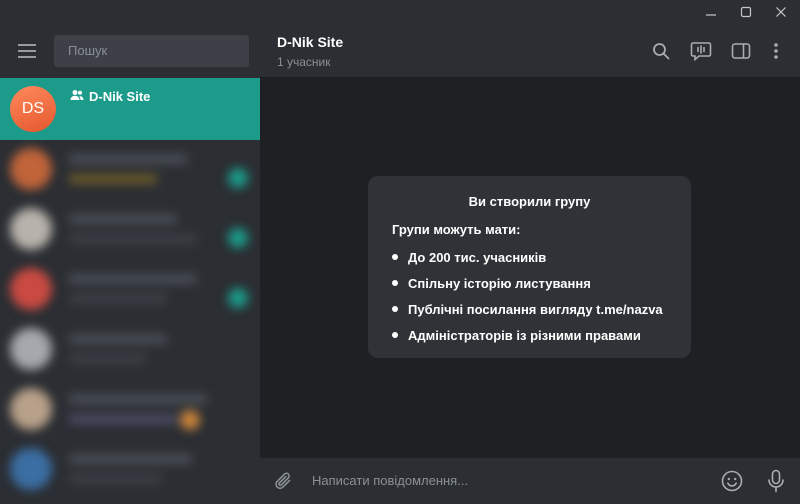 The width and height of the screenshot is (800, 504). What do you see at coordinates (661, 51) in the screenshot?
I see `search-icon` at bounding box center [661, 51].